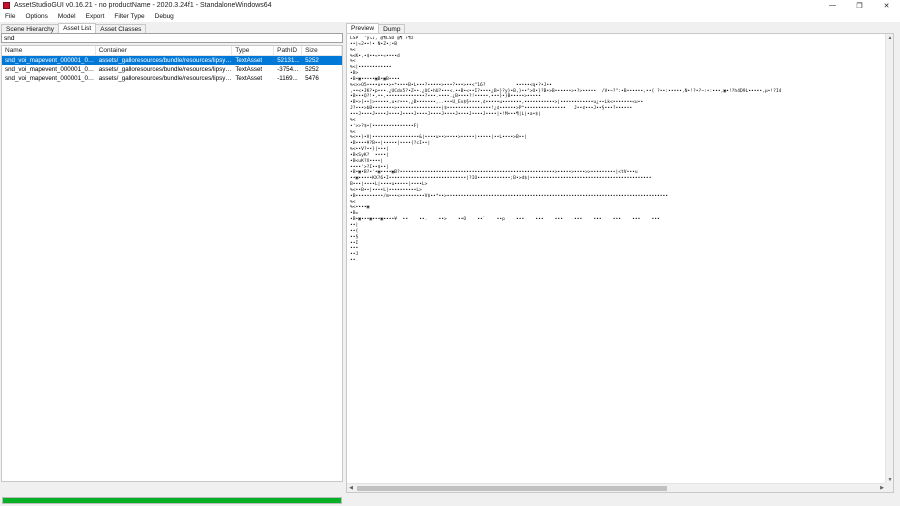 This screenshot has height=506, width=900. Describe the element at coordinates (50, 69) in the screenshot. I see `asset-name: snd_voi_mapevent_000001_0003` at that location.